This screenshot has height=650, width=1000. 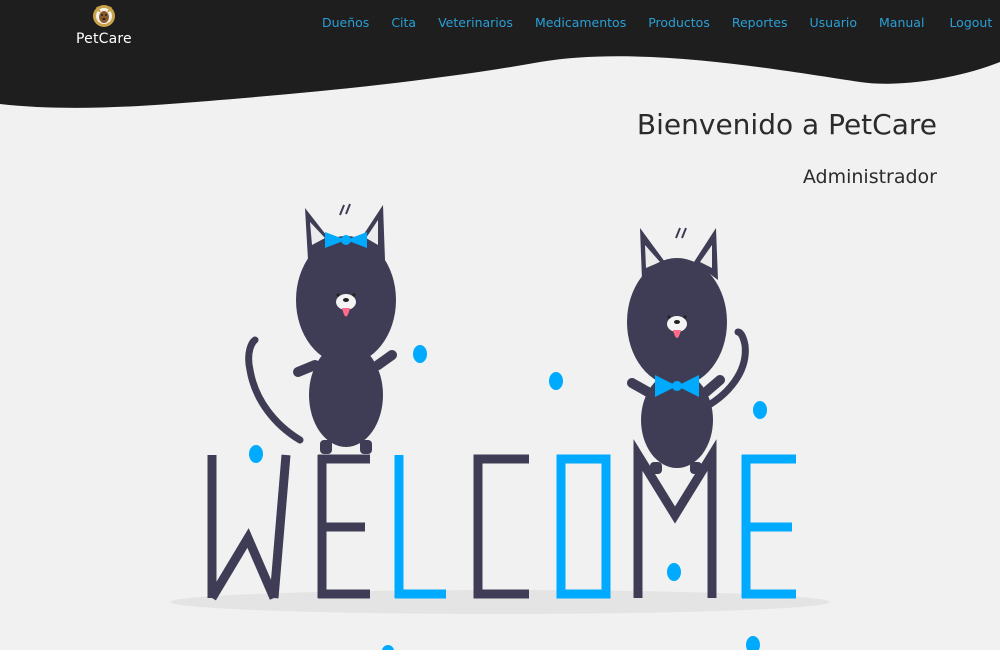 What do you see at coordinates (345, 22) in the screenshot?
I see `nav-item-duenos: Dueños` at bounding box center [345, 22].